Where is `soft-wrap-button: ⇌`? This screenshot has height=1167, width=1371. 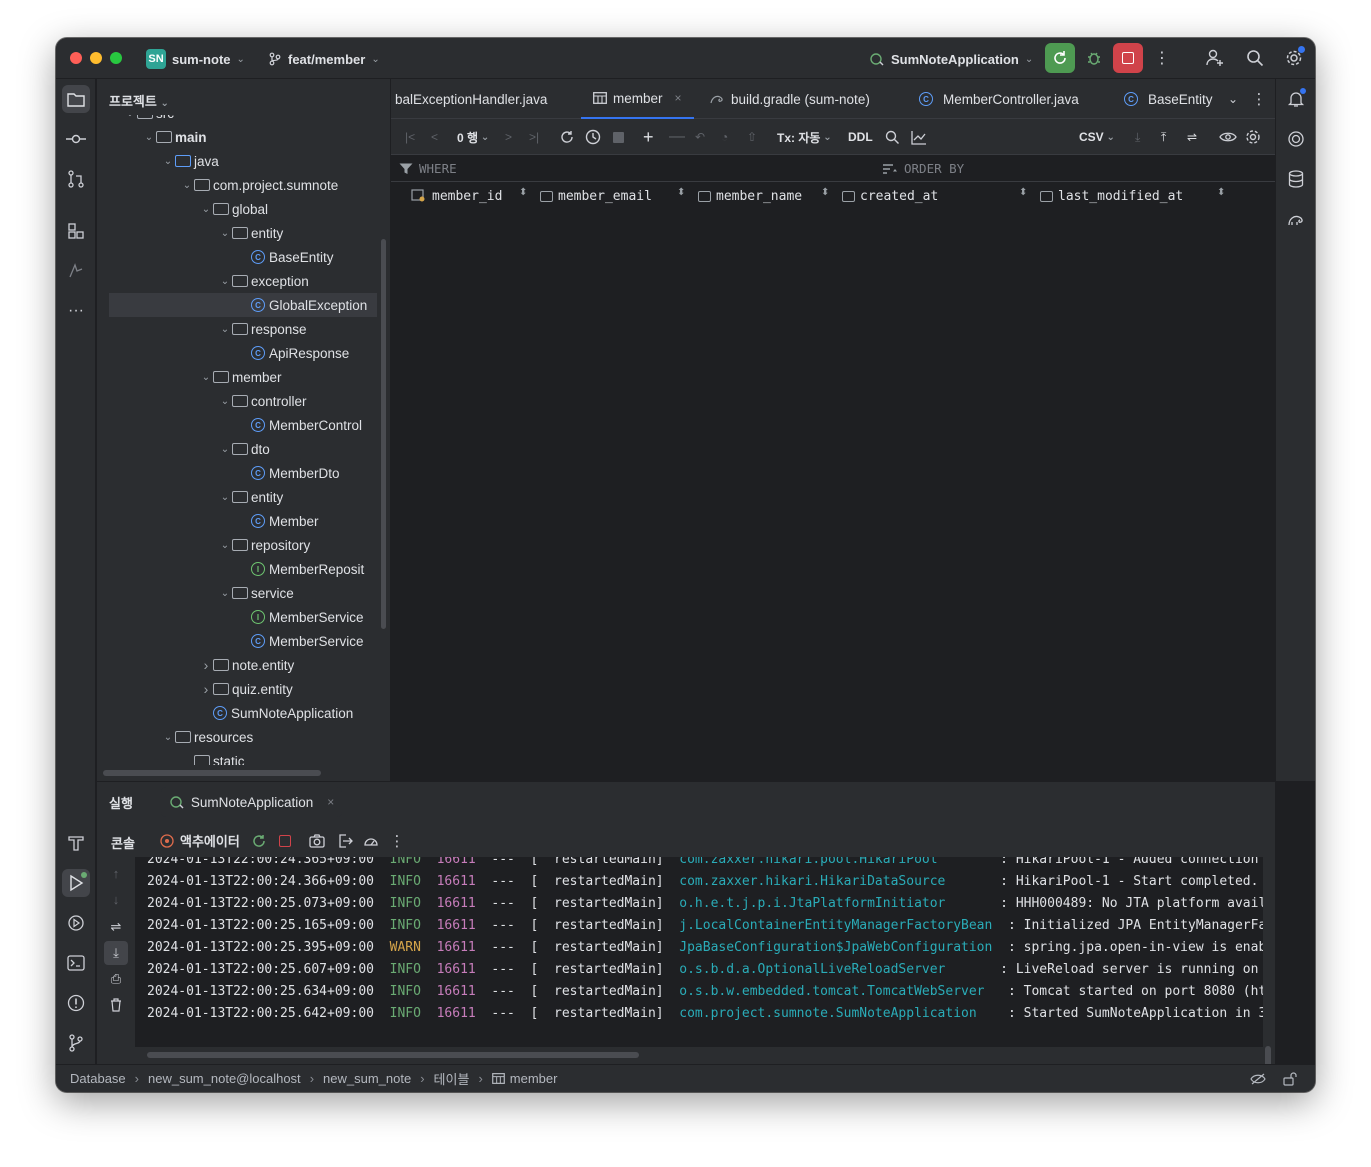 soft-wrap-button: ⇌ is located at coordinates (116, 927).